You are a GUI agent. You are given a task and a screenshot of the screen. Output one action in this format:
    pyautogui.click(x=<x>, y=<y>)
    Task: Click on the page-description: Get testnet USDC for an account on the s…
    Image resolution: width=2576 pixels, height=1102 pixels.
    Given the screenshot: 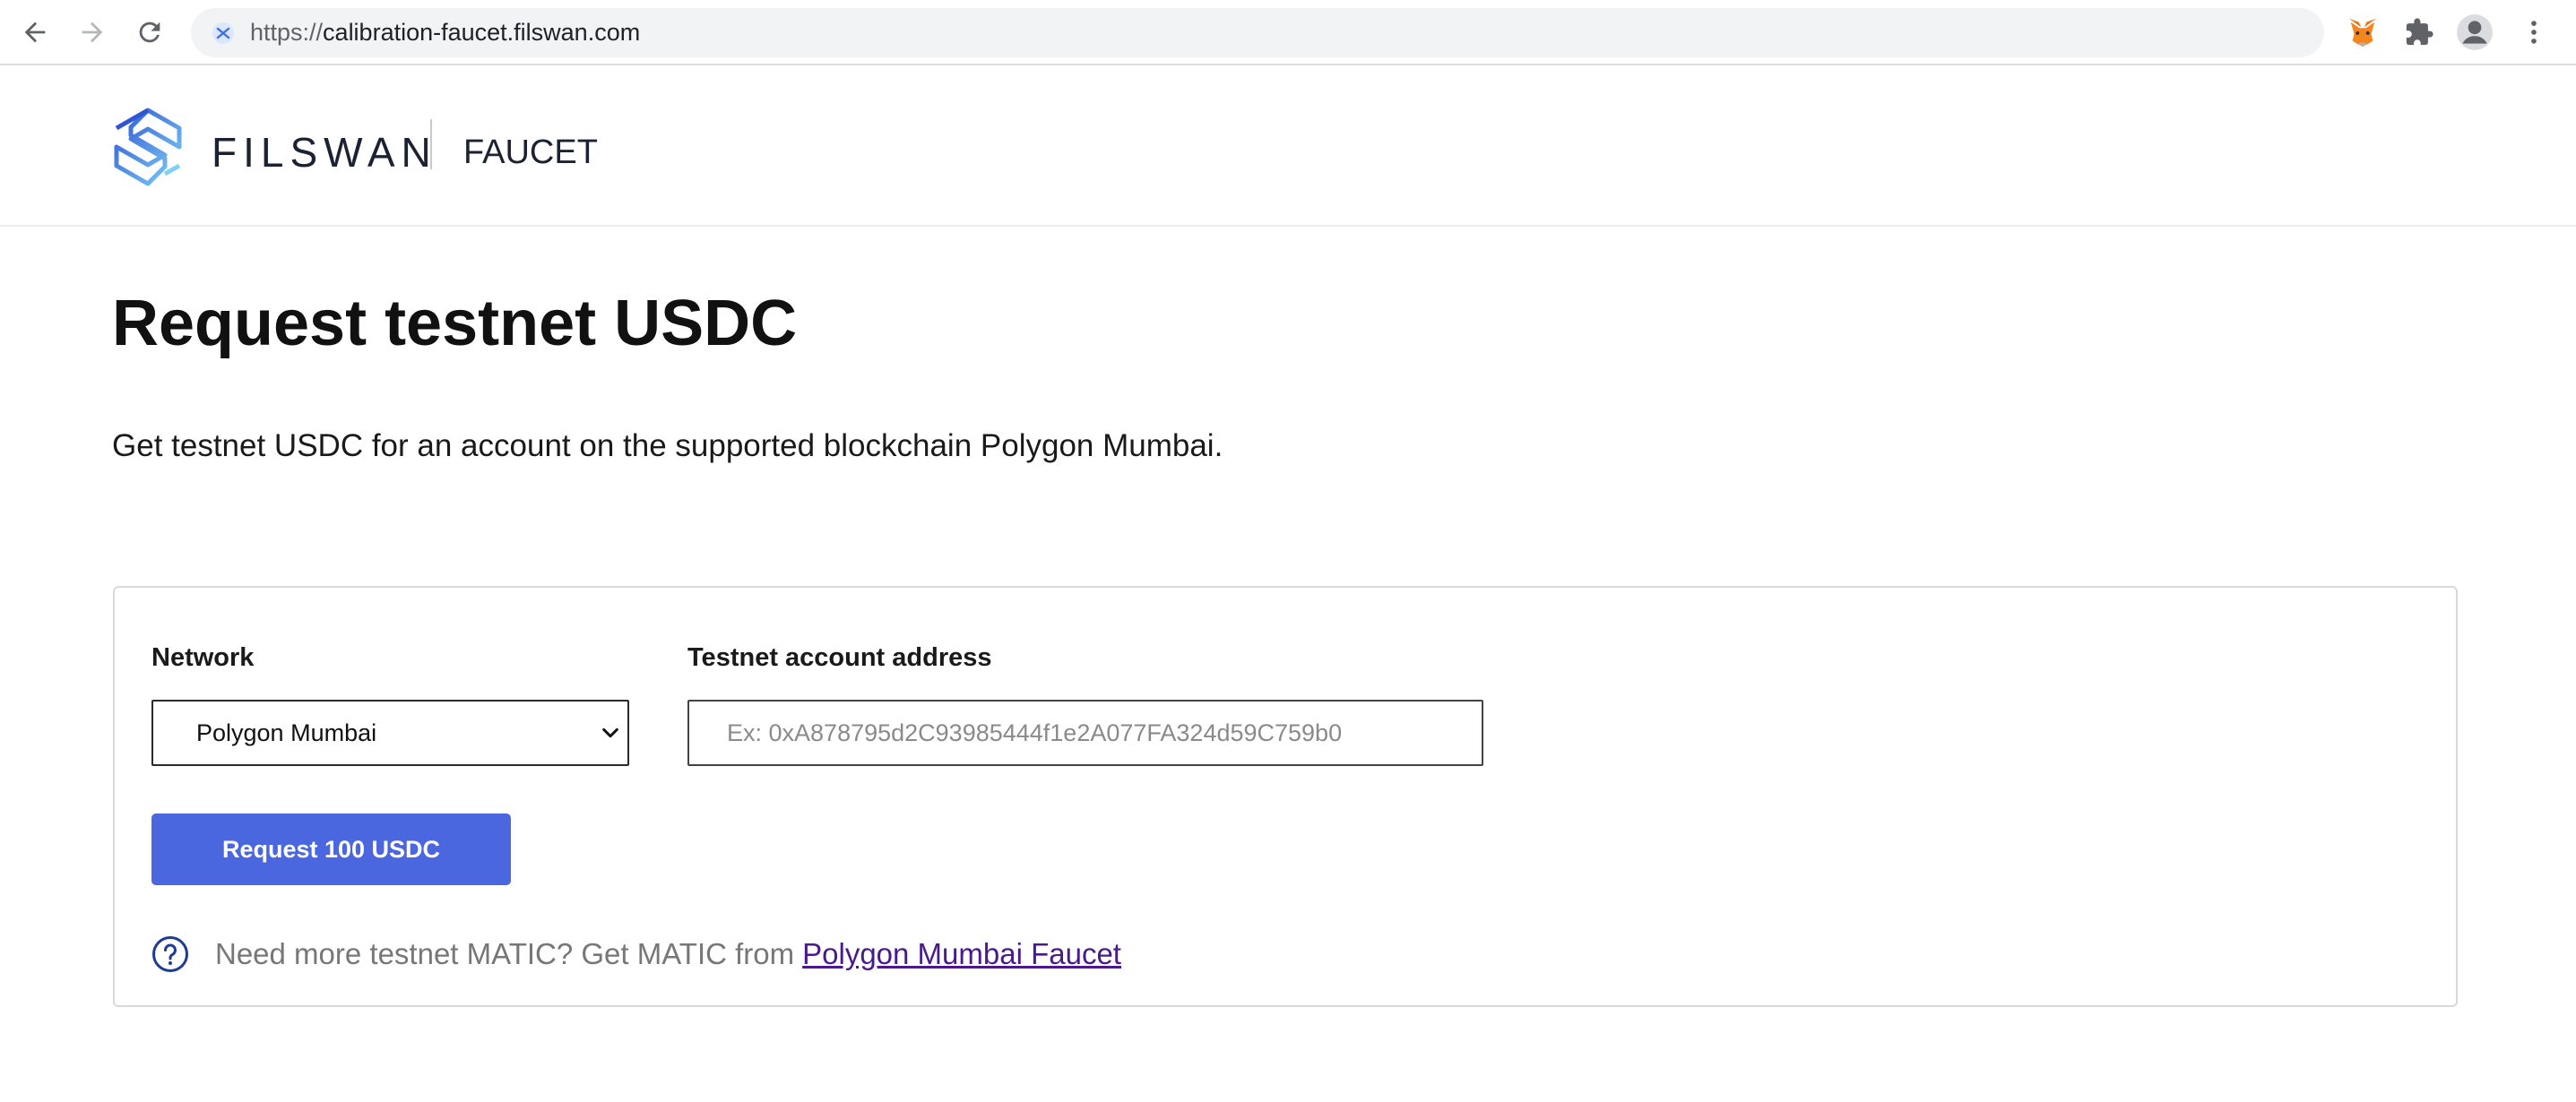 What is the action you would take?
    pyautogui.click(x=667, y=445)
    